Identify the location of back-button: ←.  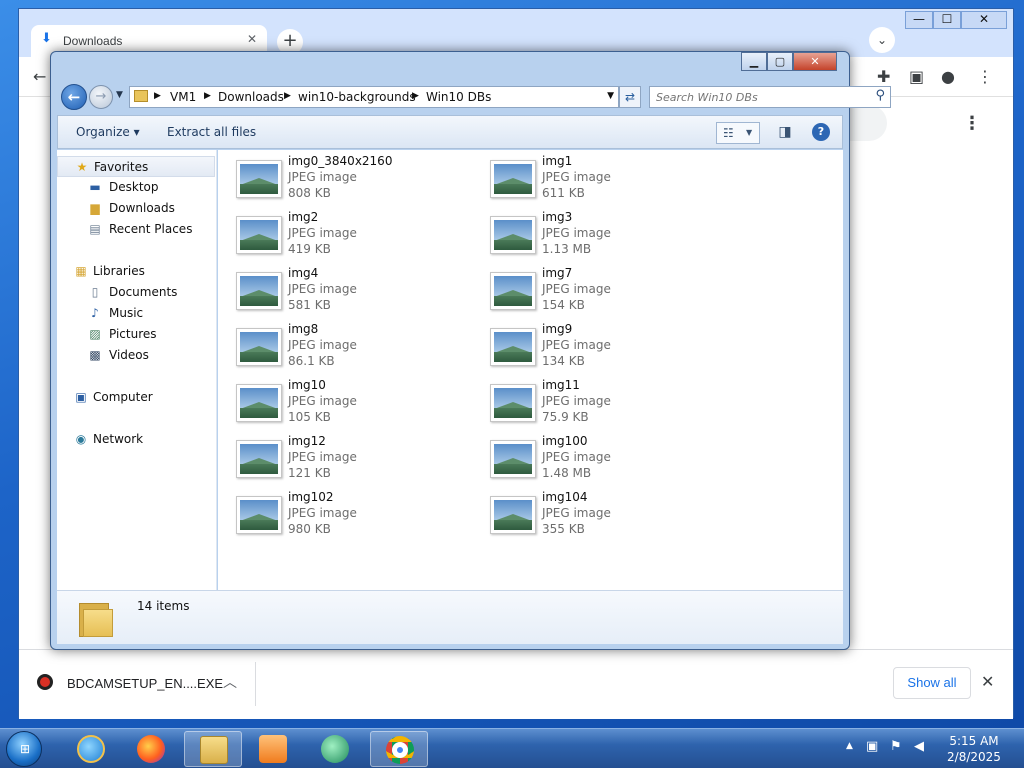
(74, 97).